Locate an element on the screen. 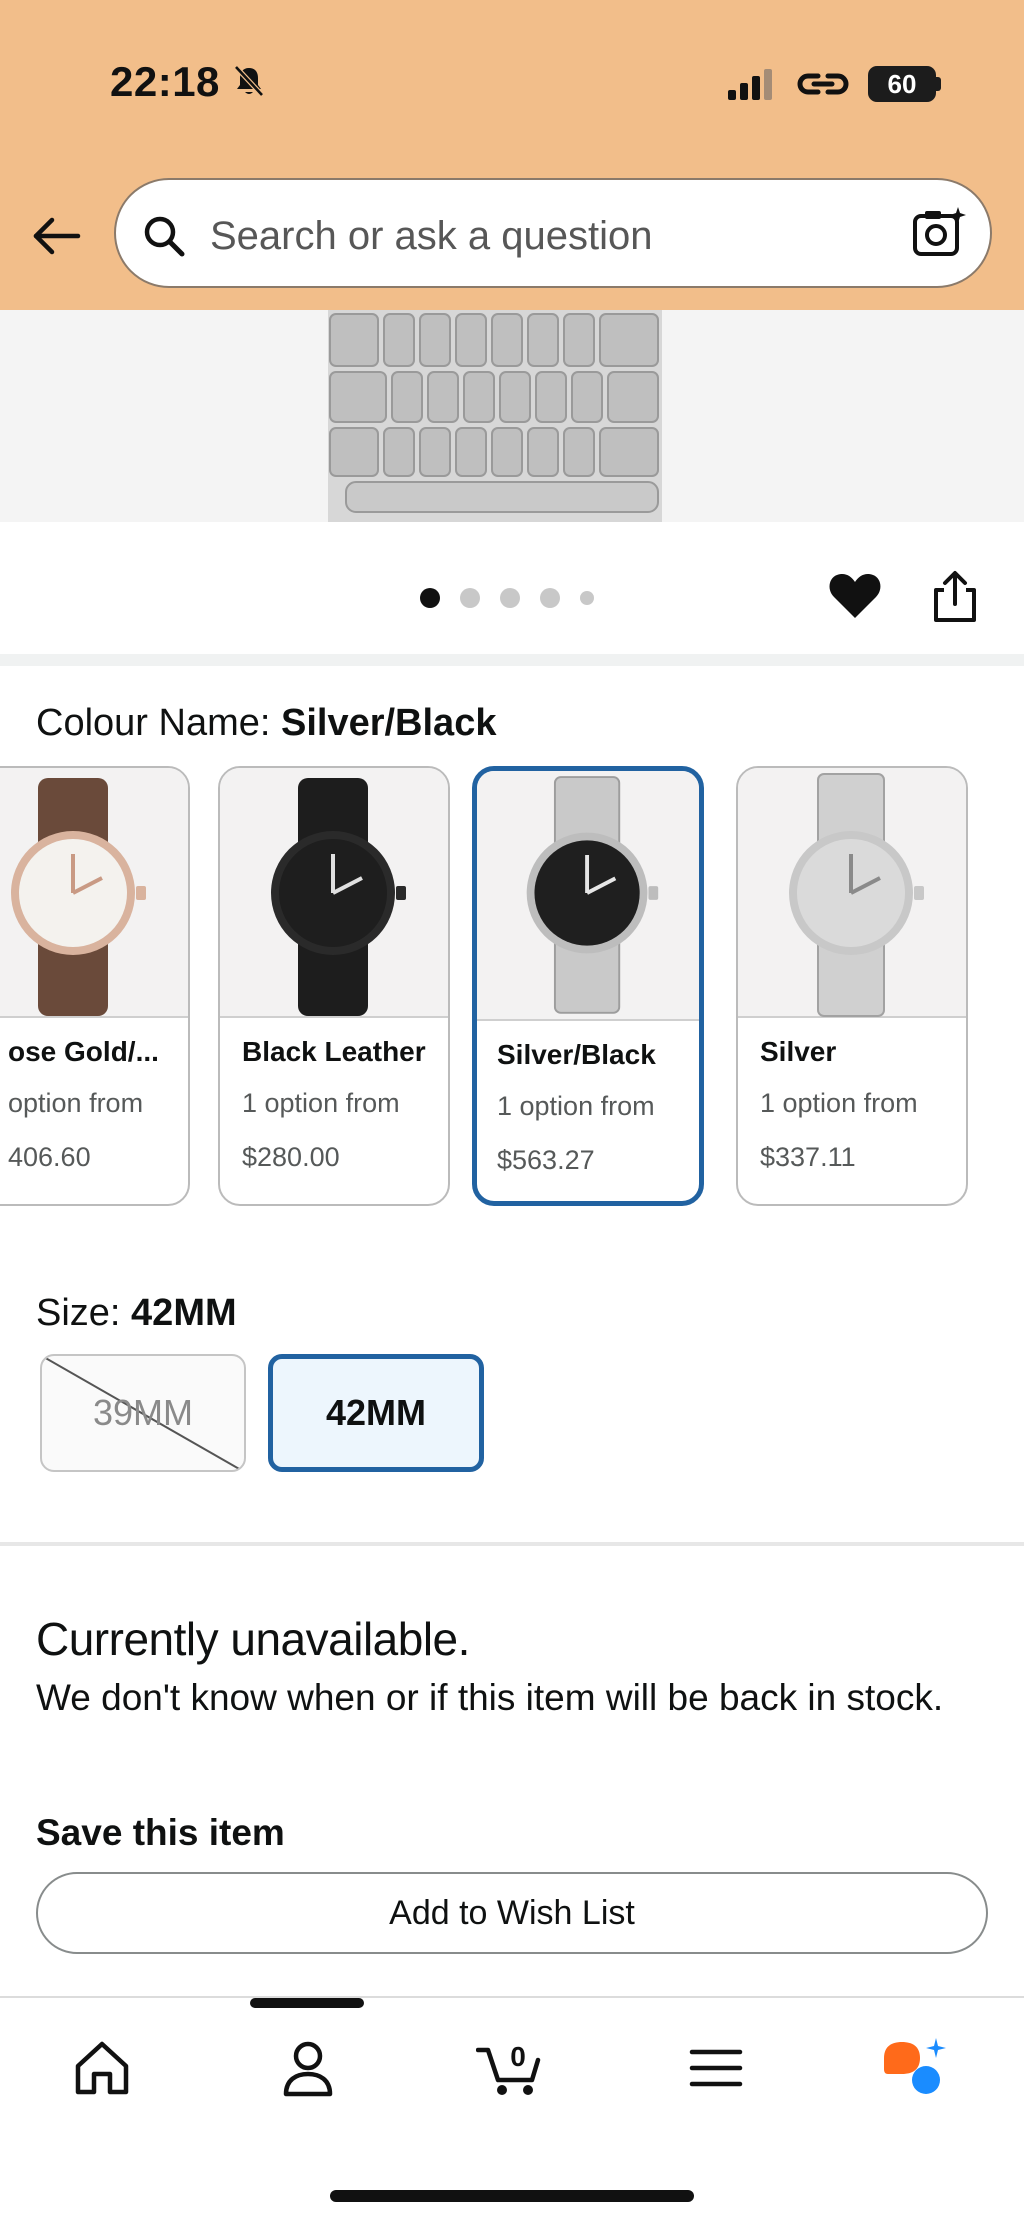 The height and width of the screenshot is (2226, 1024). colour-option-silver: Silver 1 option from $337.11 is located at coordinates (852, 986).